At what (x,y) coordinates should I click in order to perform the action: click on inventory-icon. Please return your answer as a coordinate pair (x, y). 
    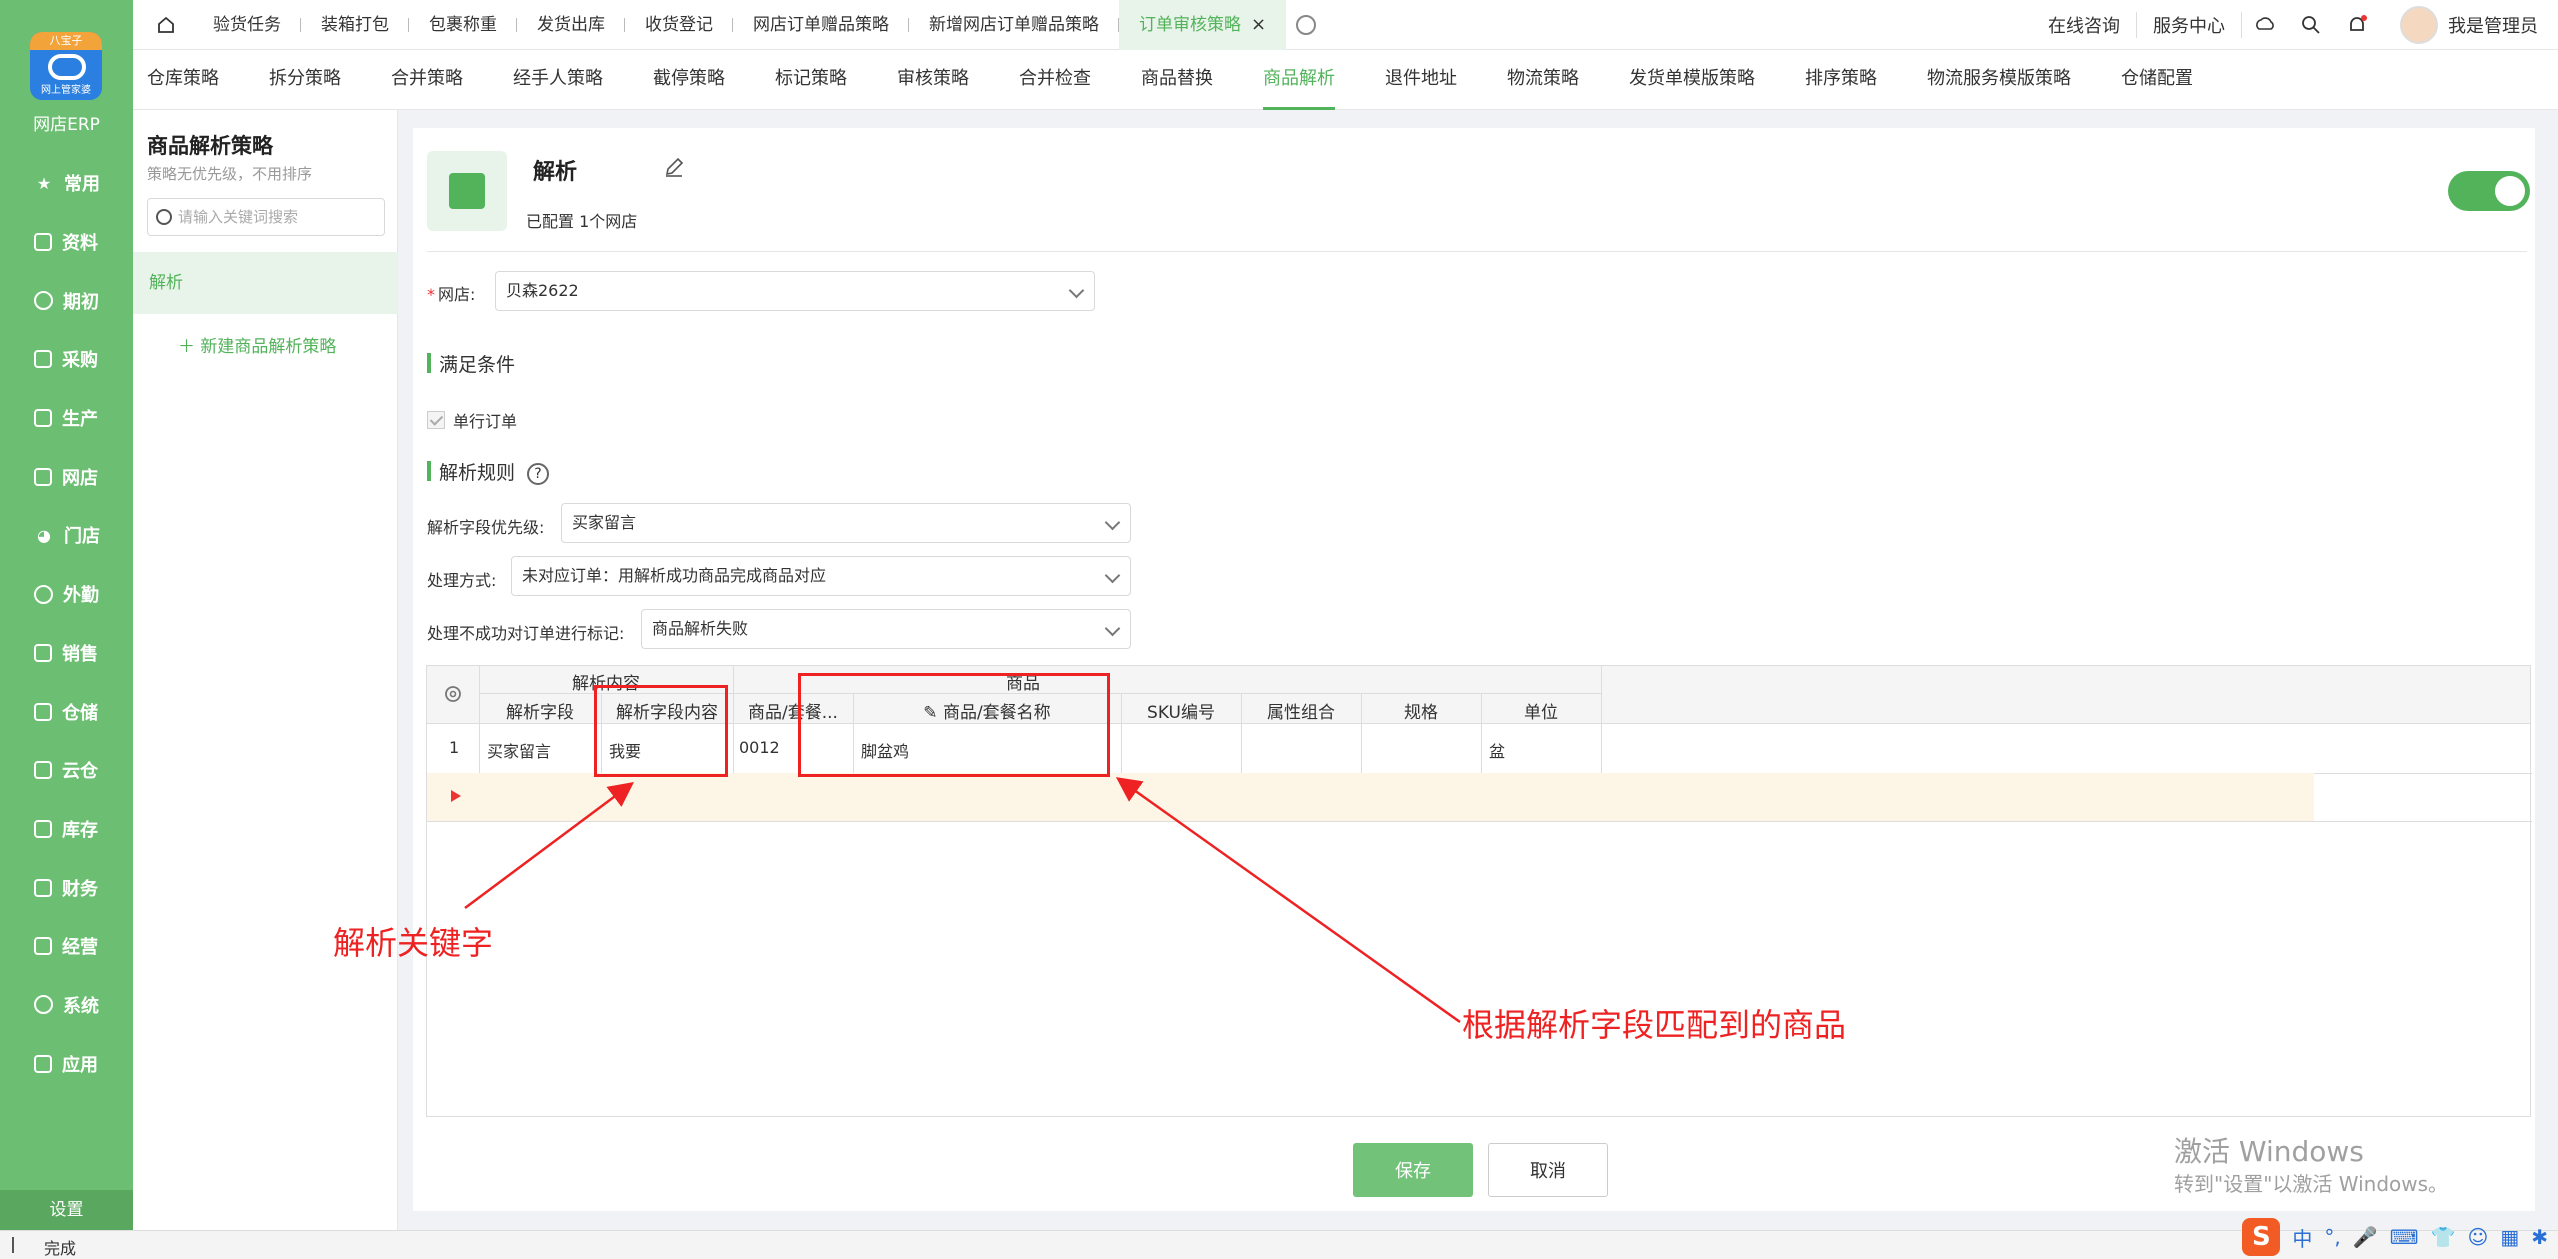
    Looking at the image, I should click on (43, 828).